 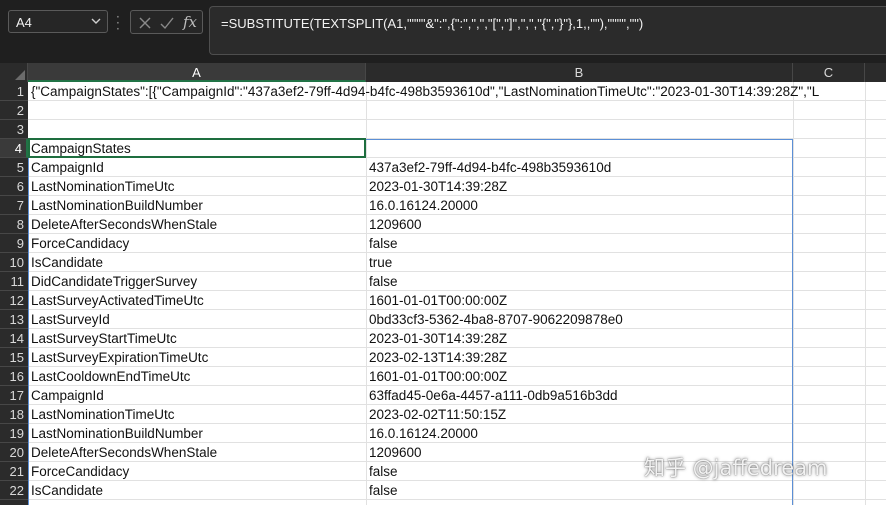 I want to click on cell-a3, so click(x=197, y=129).